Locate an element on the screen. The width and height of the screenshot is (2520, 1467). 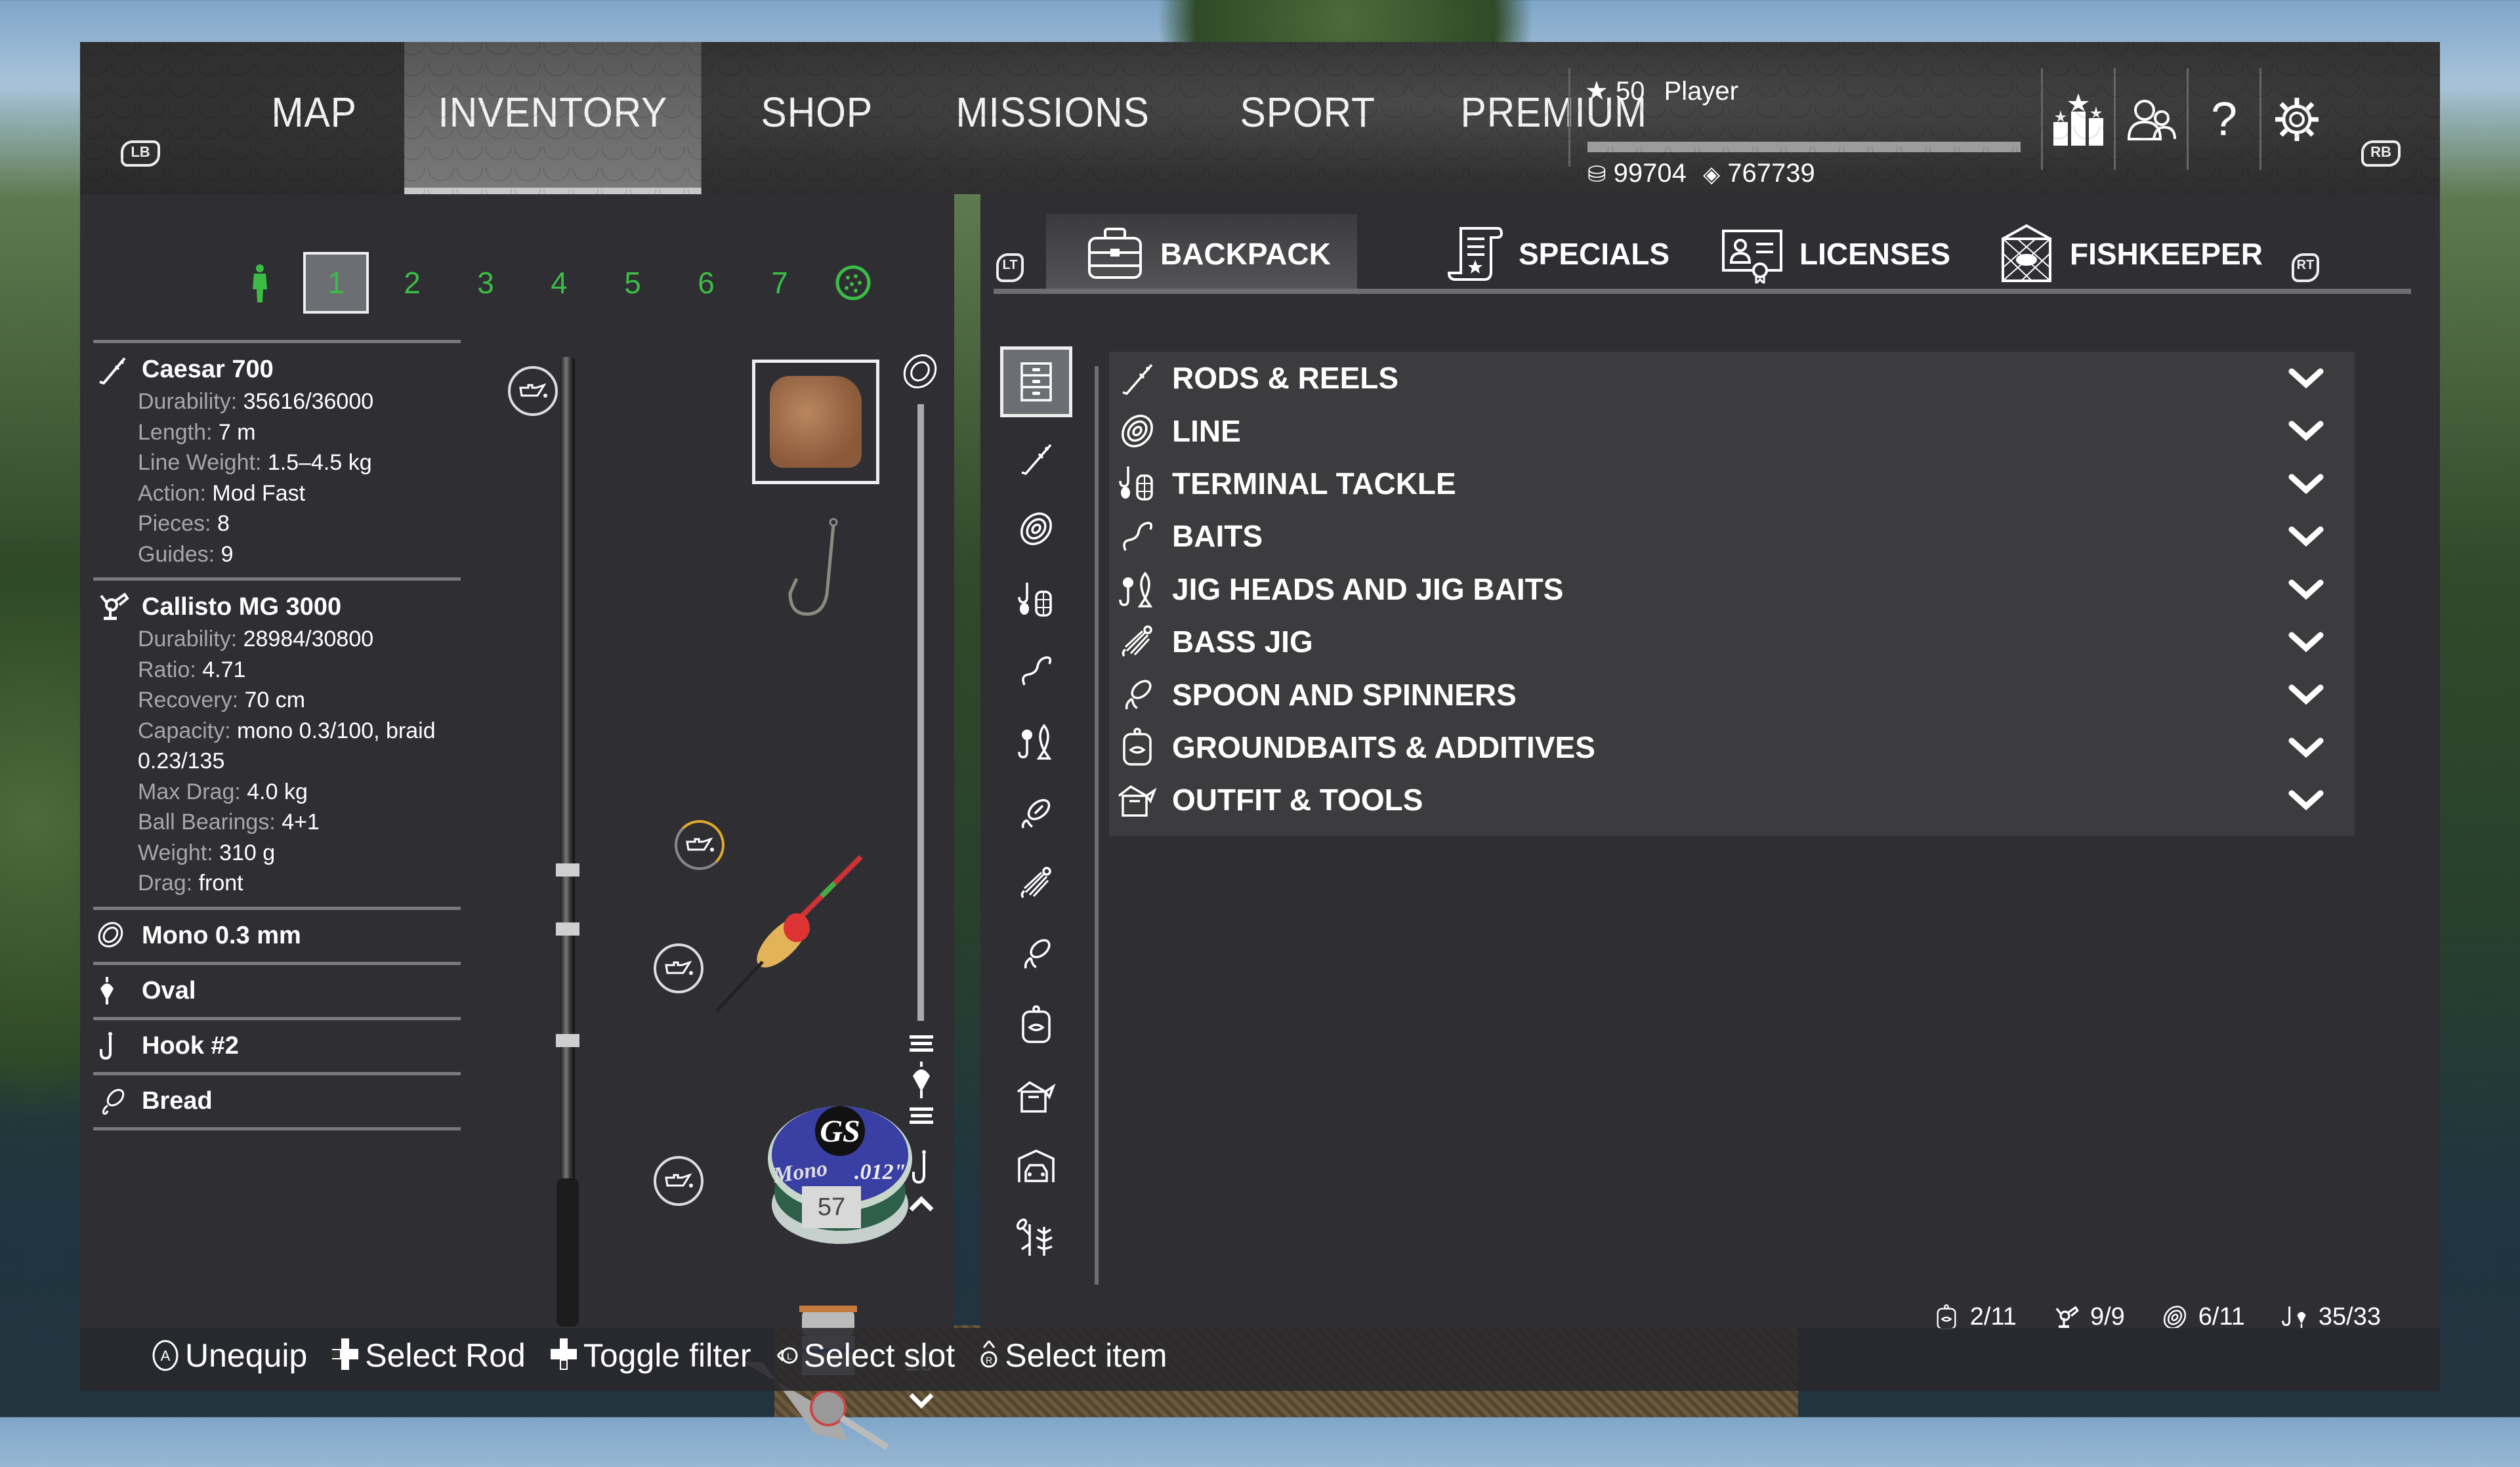
angler-icon is located at coordinates (260, 283).